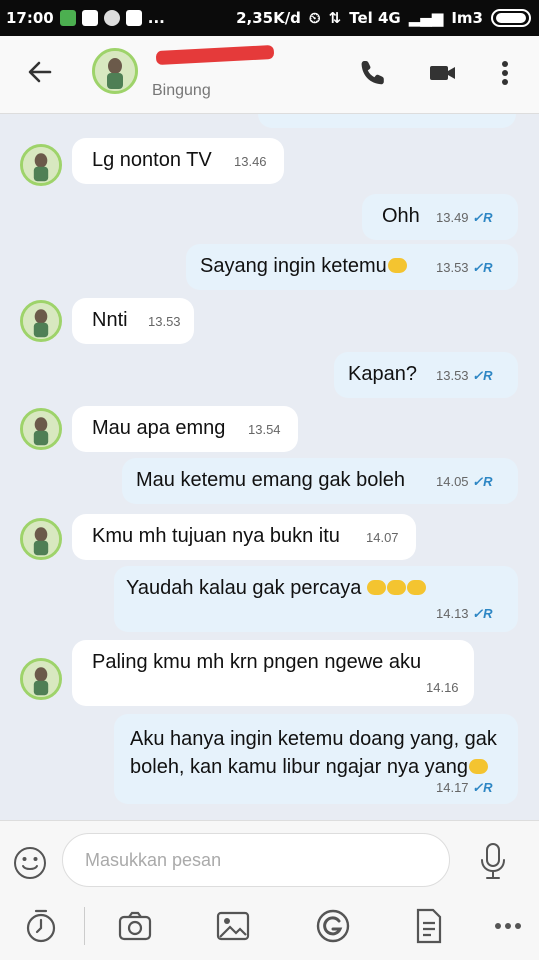  Describe the element at coordinates (452, 481) in the screenshot. I see `message-time: 14.05` at that location.